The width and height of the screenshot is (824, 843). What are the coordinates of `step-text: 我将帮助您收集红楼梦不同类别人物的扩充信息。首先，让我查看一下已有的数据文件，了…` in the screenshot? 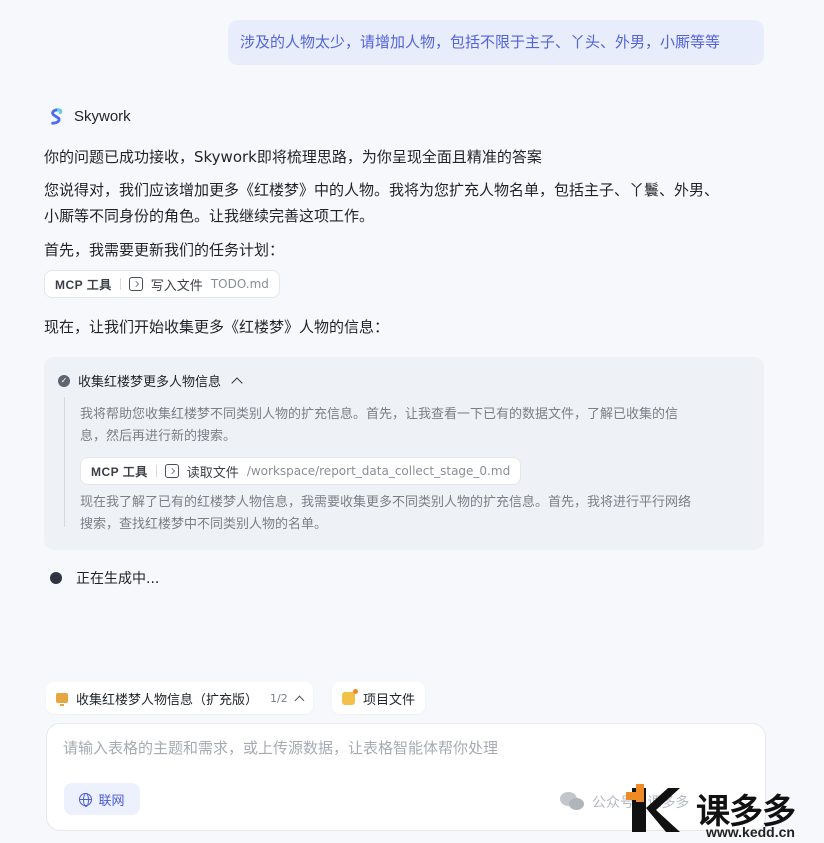 It's located at (415, 426).